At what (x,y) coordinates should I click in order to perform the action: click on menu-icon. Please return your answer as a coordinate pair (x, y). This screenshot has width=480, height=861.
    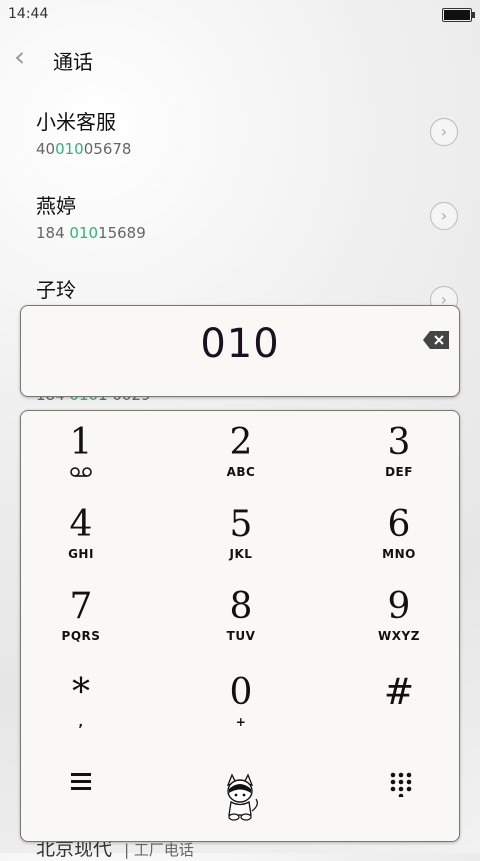
    Looking at the image, I should click on (81, 796).